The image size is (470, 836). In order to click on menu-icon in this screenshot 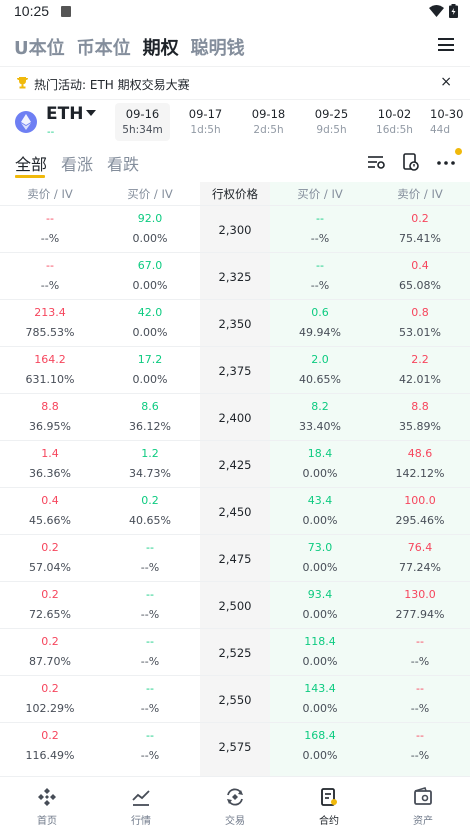, I will do `click(446, 44)`.